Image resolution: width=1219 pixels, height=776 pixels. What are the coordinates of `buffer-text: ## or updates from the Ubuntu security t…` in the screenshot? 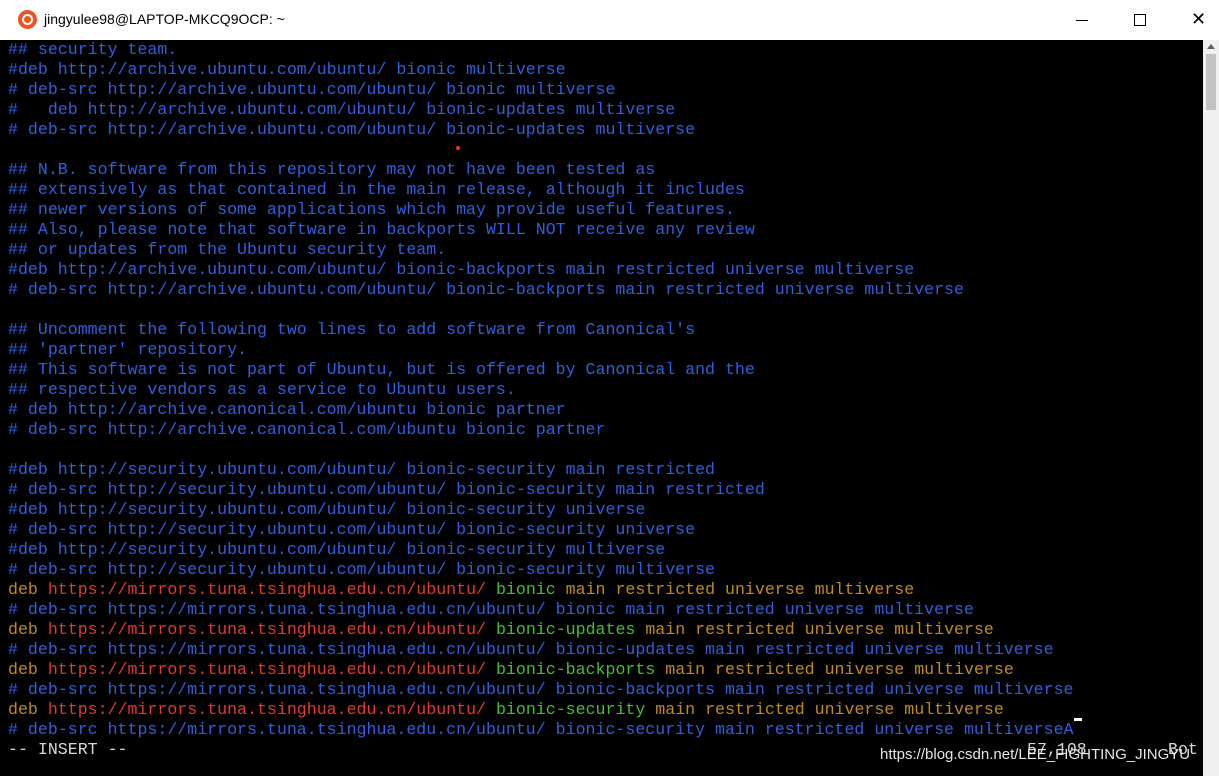 It's located at (227, 249).